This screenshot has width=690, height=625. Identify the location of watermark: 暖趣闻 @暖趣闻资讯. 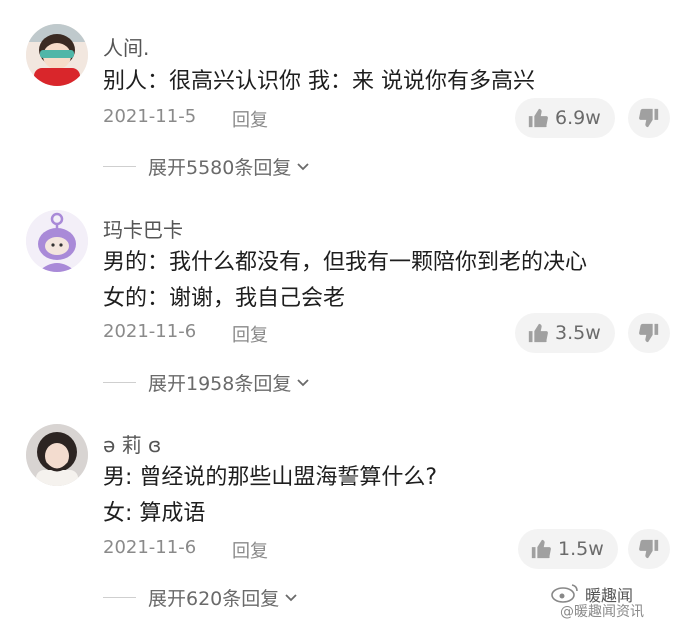
(615, 602).